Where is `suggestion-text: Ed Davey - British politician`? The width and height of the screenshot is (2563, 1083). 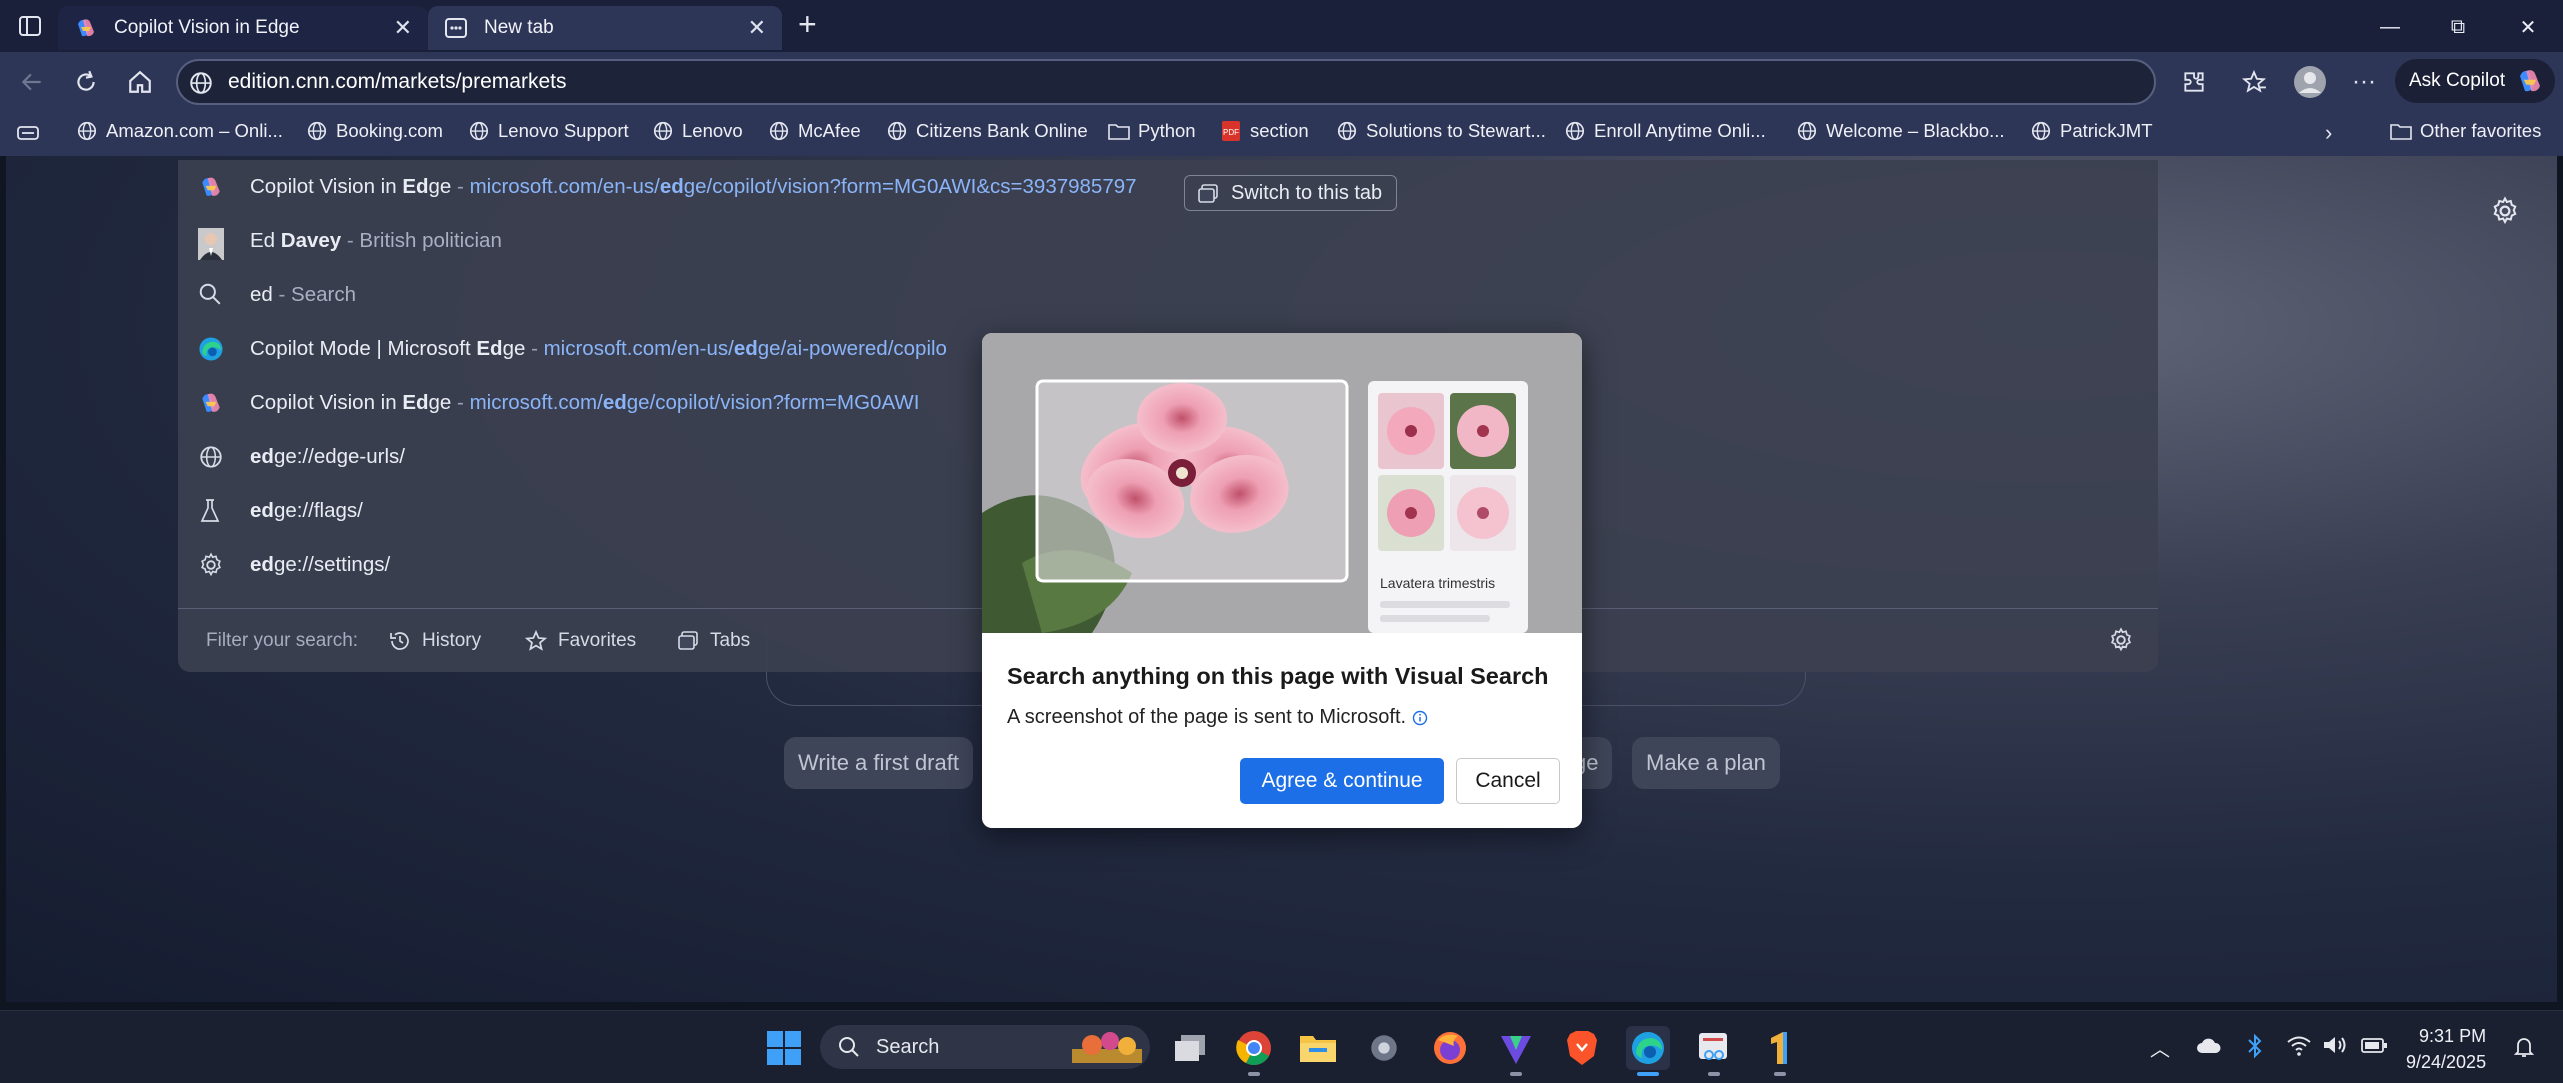
suggestion-text: Ed Davey - British politician is located at coordinates (376, 241).